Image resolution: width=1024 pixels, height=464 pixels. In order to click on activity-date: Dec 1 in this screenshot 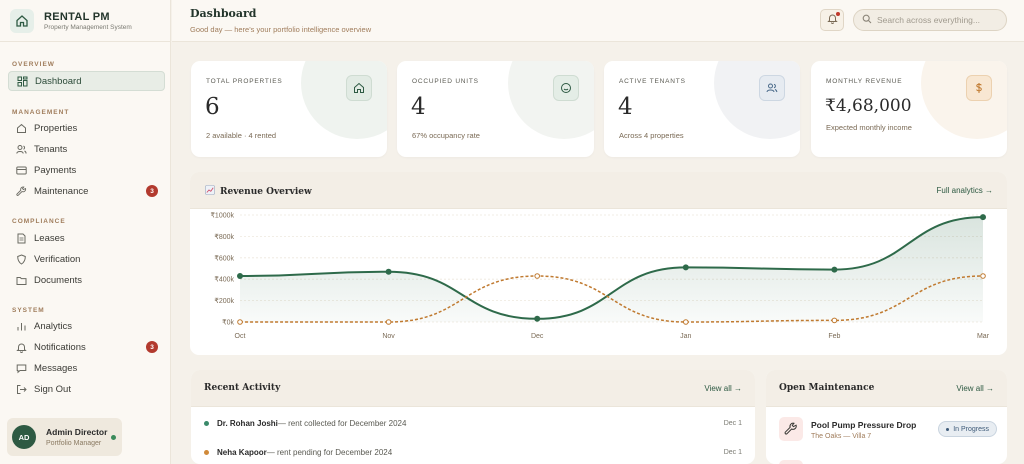, I will do `click(732, 452)`.